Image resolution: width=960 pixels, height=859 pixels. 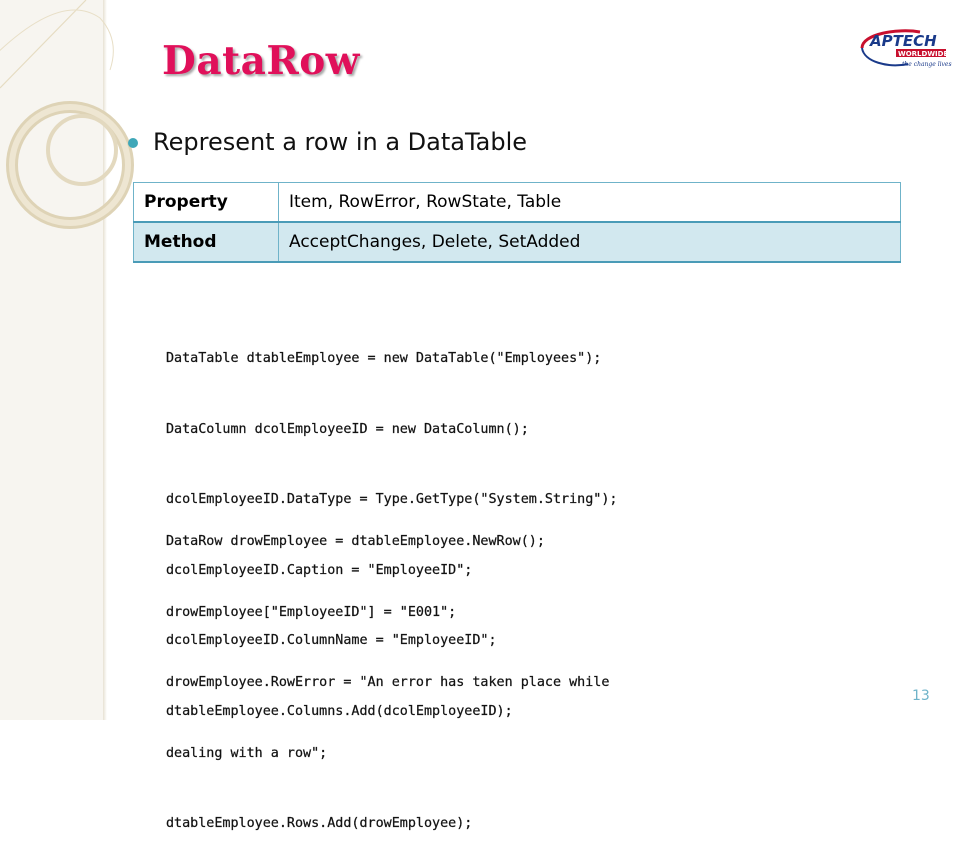 I want to click on code-line: dtableEmployee.Rows.Add(drowEmployee);, so click(x=319, y=823).